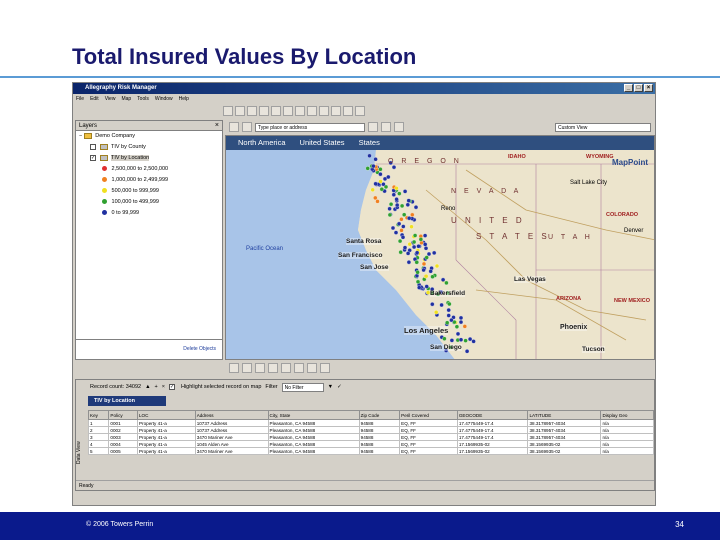 The image size is (720, 540). What do you see at coordinates (262, 143) in the screenshot?
I see `crumb-north-america: North America` at bounding box center [262, 143].